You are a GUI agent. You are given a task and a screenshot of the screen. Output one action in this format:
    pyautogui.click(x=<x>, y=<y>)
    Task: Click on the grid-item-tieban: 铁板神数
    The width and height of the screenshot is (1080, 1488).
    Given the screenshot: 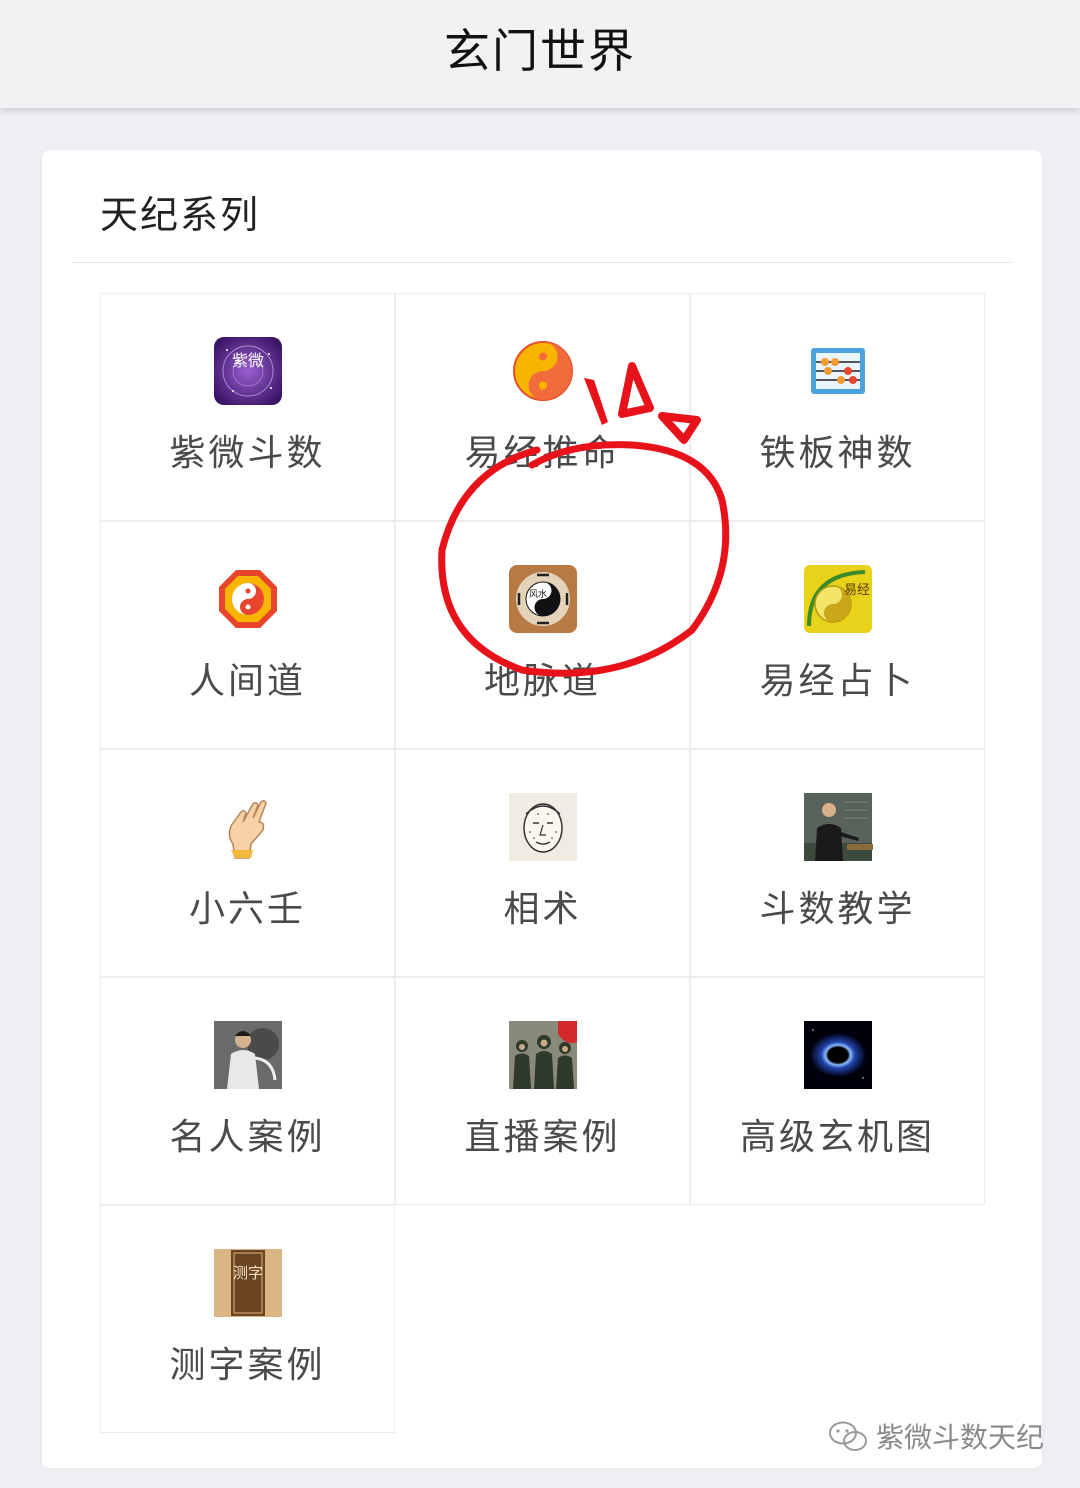 What is the action you would take?
    pyautogui.click(x=837, y=407)
    